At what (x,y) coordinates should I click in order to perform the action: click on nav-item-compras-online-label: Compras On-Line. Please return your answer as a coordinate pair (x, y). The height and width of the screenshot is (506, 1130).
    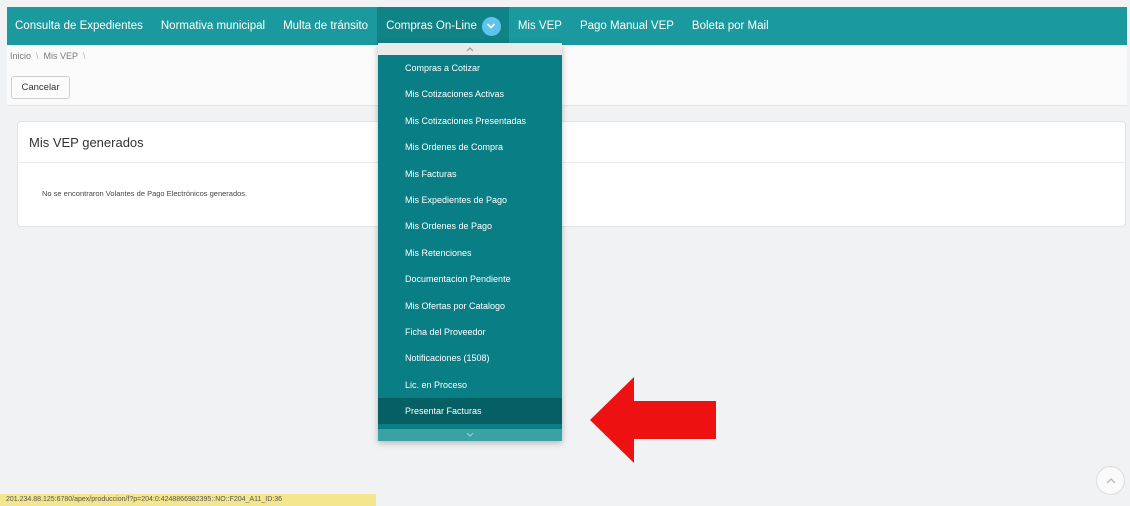
    Looking at the image, I should click on (431, 26).